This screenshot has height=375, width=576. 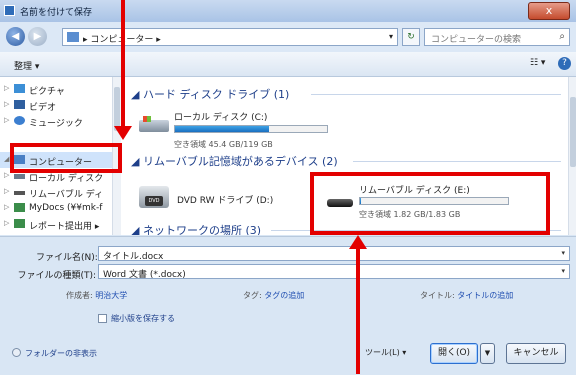 What do you see at coordinates (536, 353) in the screenshot?
I see `cancel-button: キャンセル` at bounding box center [536, 353].